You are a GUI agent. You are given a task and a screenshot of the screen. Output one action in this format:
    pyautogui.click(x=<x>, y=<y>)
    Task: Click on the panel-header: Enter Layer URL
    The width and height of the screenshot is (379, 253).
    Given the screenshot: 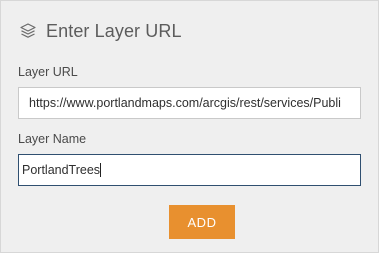 What is the action you would take?
    pyautogui.click(x=100, y=31)
    